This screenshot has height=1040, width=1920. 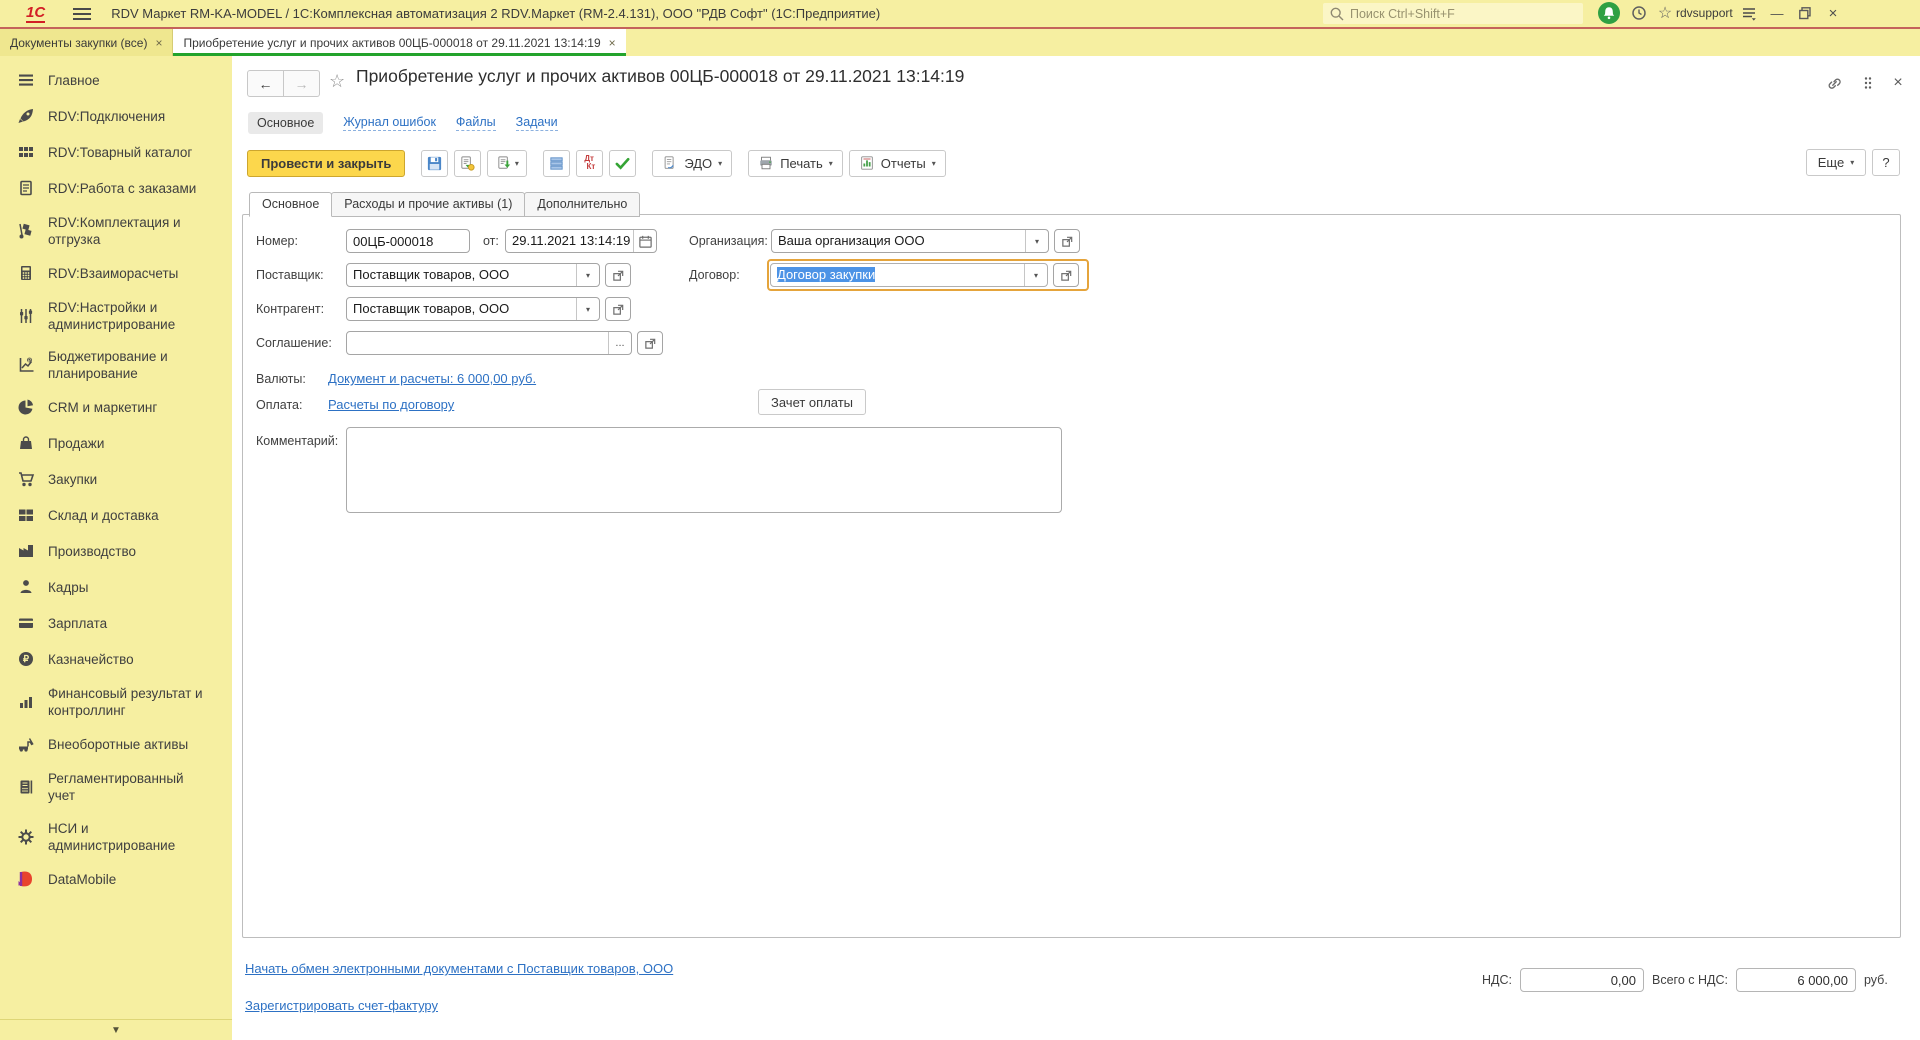 What do you see at coordinates (569, 241) in the screenshot?
I see `date-input: 29.11.2021 13:14:19` at bounding box center [569, 241].